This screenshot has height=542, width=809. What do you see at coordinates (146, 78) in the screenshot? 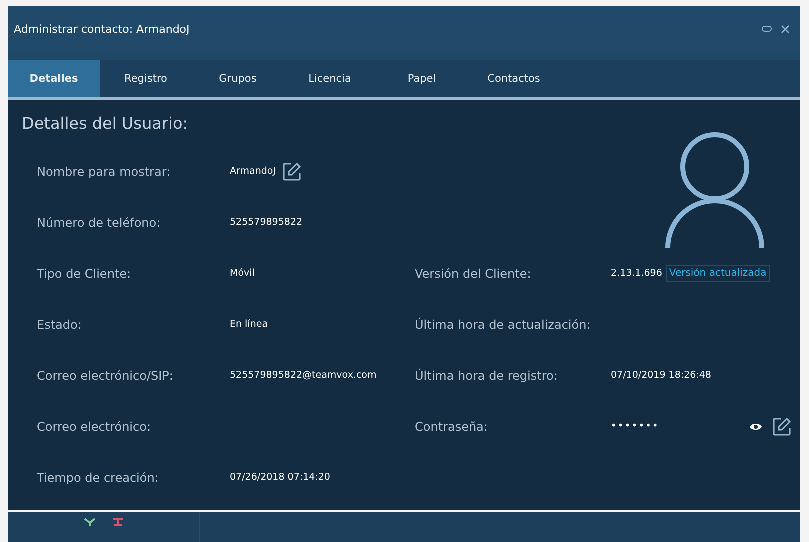
I see `tab: Registro` at bounding box center [146, 78].